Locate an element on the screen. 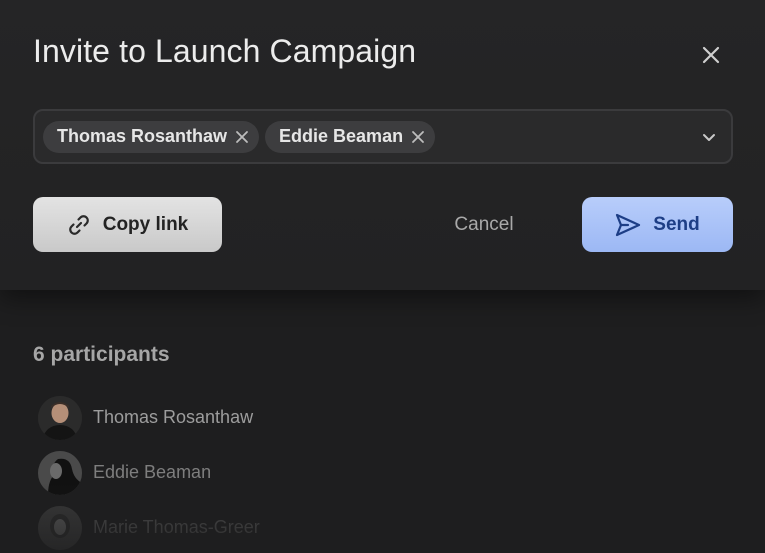 This screenshot has width=765, height=553. participant-row: Marie Thomas-Greer is located at coordinates (288, 526).